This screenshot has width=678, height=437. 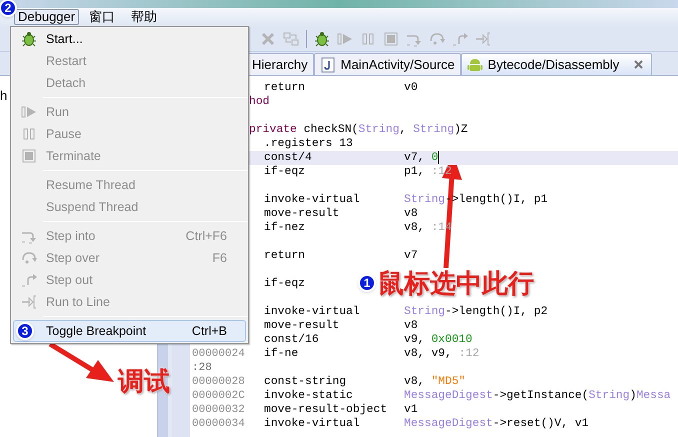 I want to click on code-line: return v7, so click(x=340, y=256).